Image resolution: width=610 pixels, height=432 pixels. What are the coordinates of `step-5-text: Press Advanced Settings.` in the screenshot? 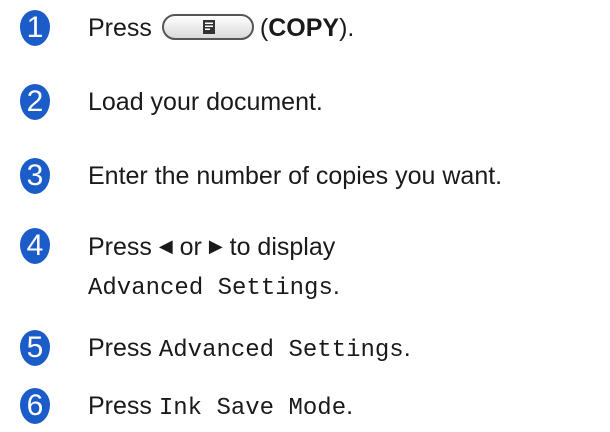 It's located at (249, 349).